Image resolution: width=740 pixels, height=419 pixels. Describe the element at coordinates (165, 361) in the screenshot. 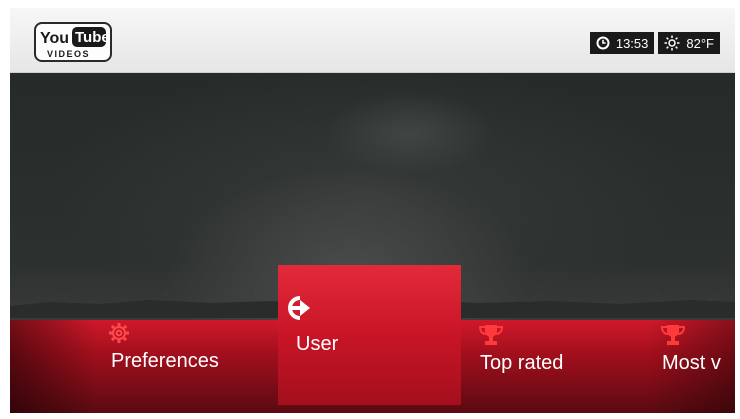

I see `menu-label-preferences: Preferences` at that location.